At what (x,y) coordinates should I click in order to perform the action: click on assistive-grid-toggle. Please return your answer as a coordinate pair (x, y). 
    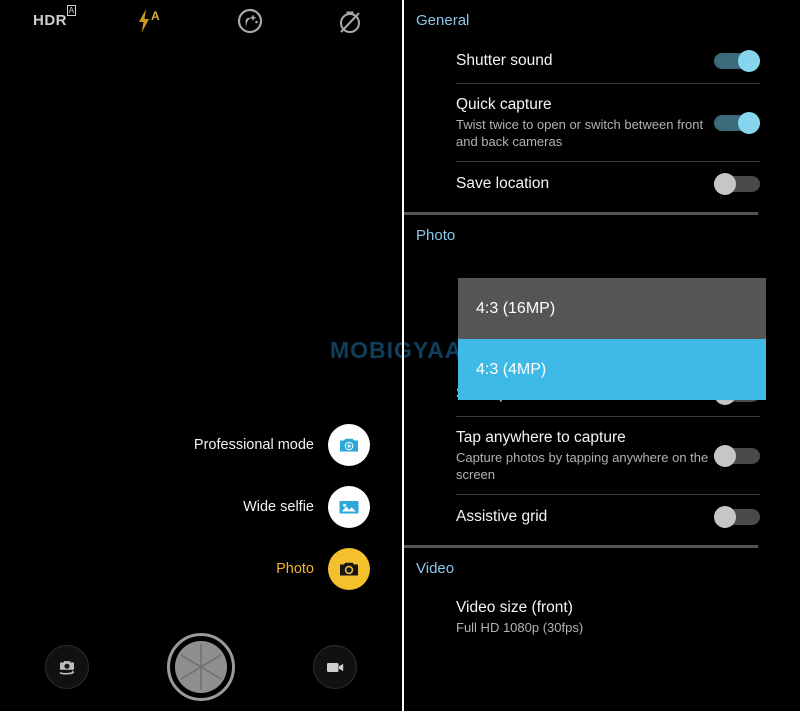
    Looking at the image, I should click on (737, 517).